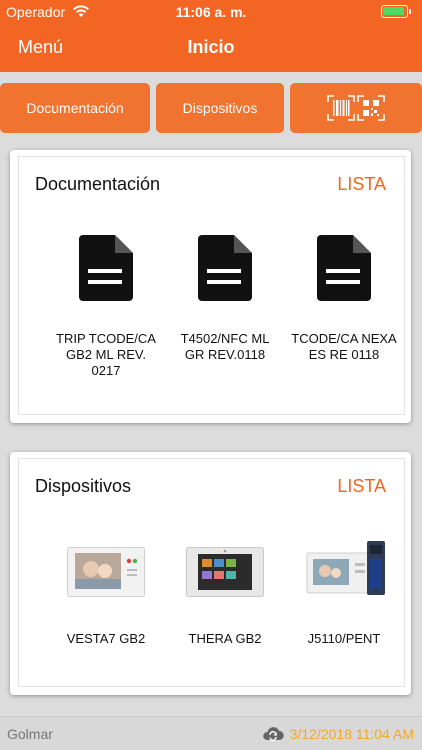  I want to click on thera-monitor-image, so click(225, 572).